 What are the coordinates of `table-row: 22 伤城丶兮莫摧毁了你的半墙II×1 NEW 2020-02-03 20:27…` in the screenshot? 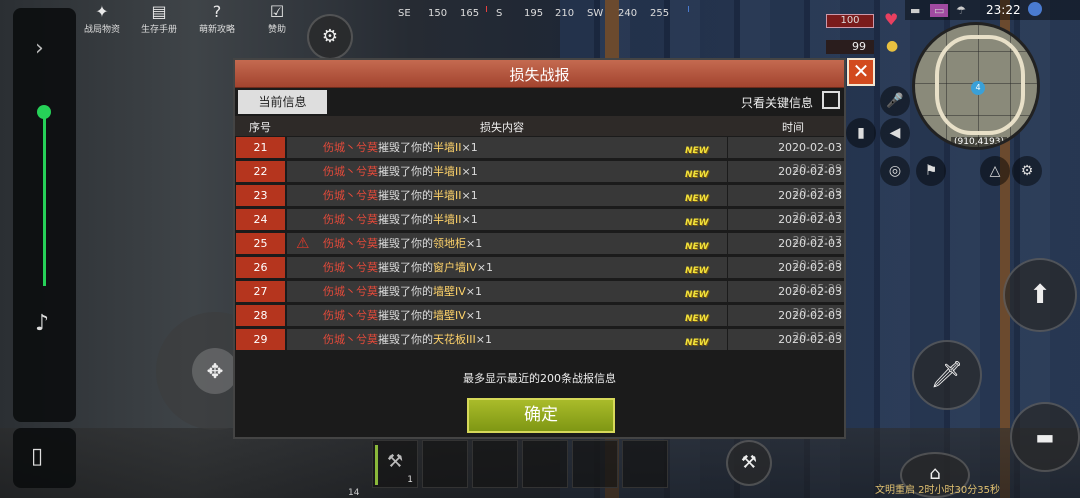 It's located at (539, 180).